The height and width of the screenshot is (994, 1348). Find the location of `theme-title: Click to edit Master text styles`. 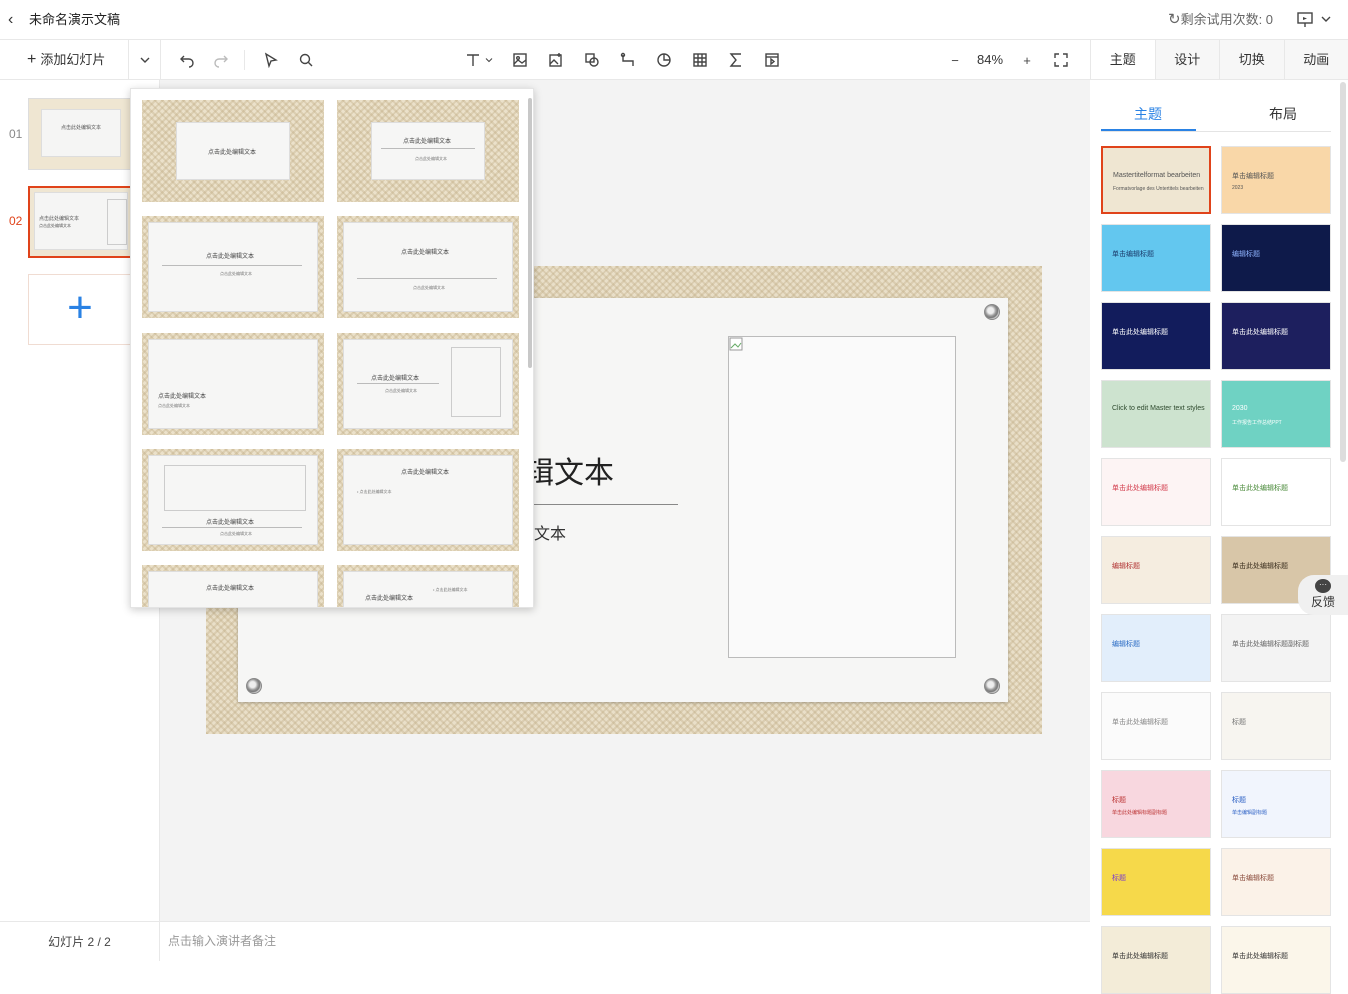

theme-title: Click to edit Master text styles is located at coordinates (1158, 408).